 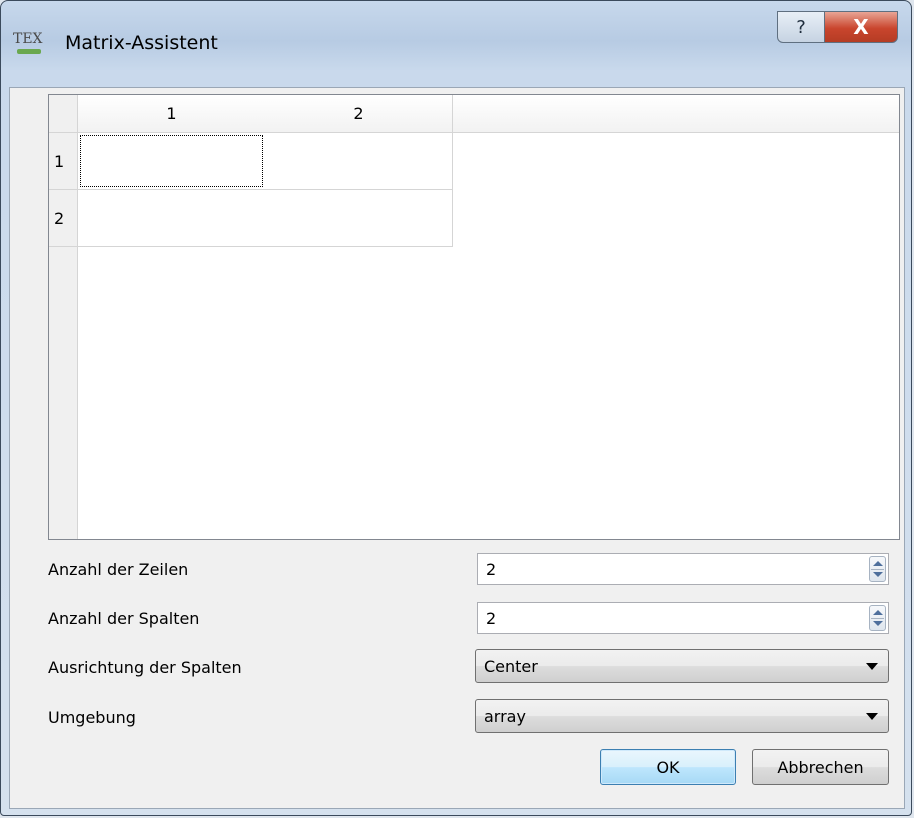 I want to click on cols-spinbox: 2, so click(x=683, y=618).